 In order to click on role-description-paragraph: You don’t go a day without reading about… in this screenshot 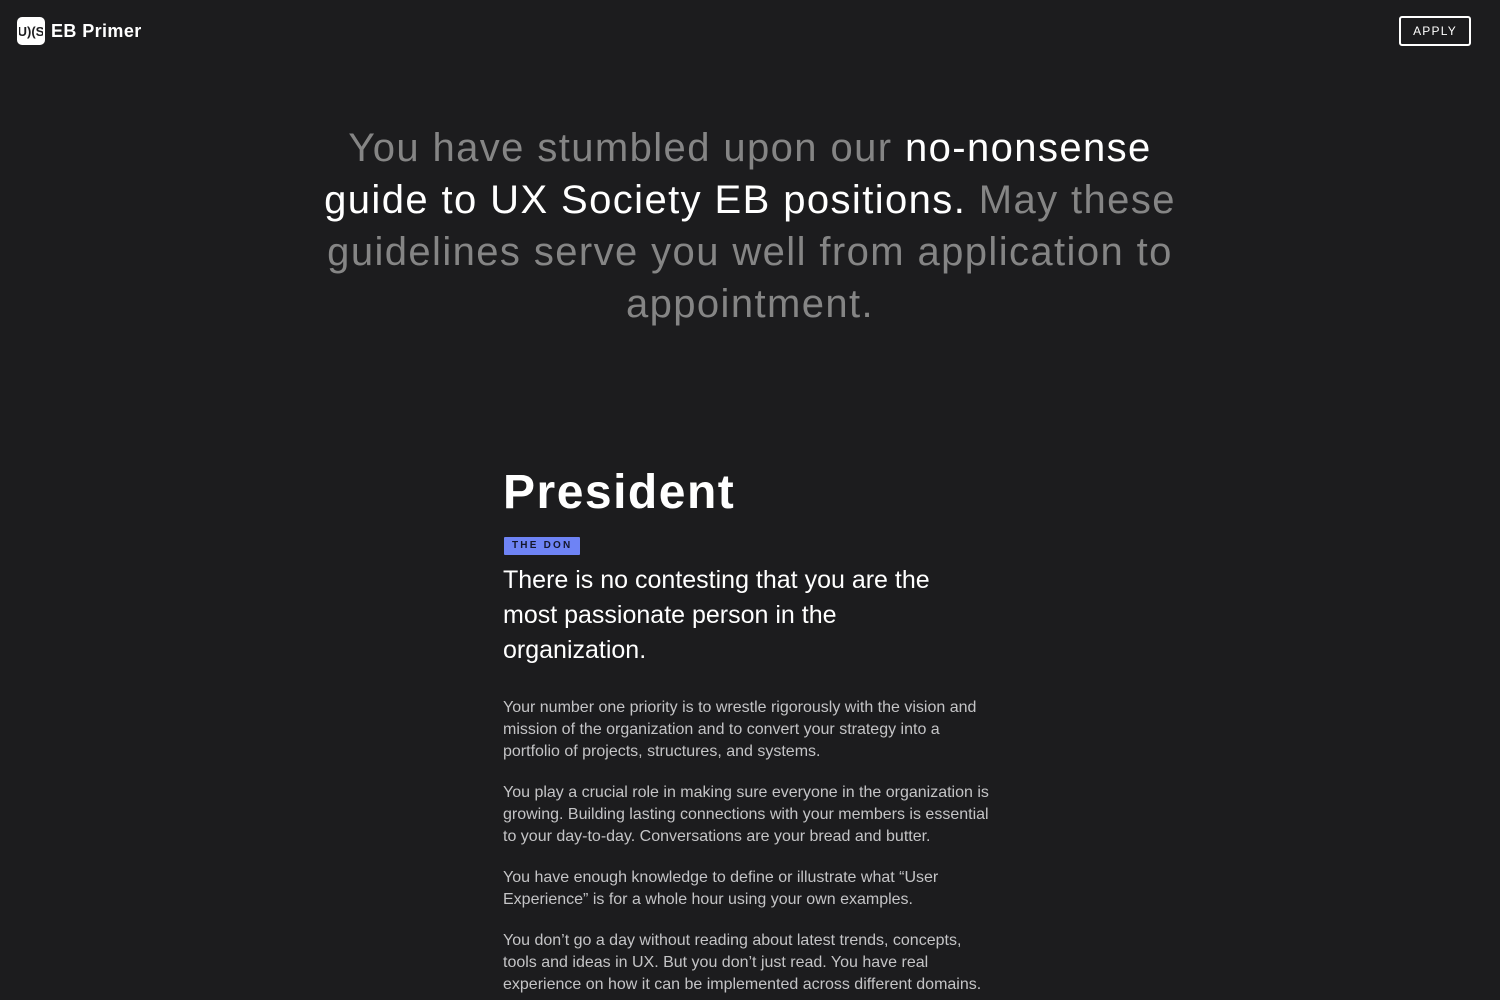, I will do `click(742, 962)`.